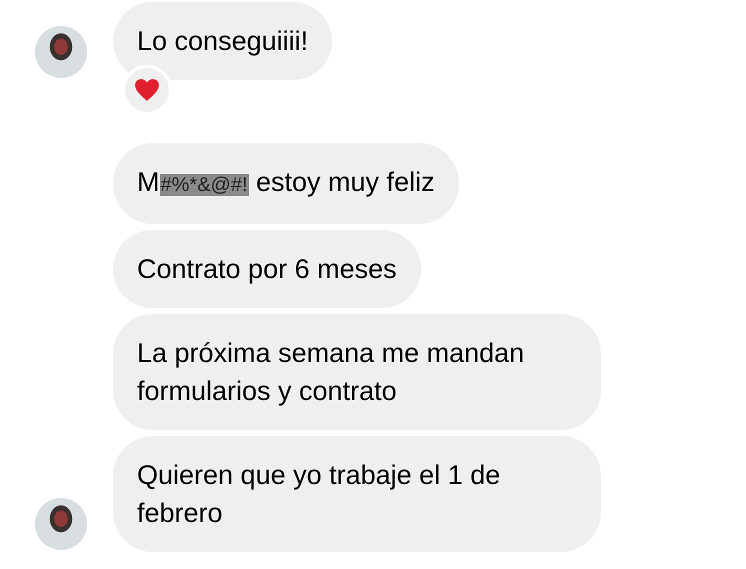 The height and width of the screenshot is (569, 746). I want to click on message-bubble: Lo conseguiiii!, so click(222, 41).